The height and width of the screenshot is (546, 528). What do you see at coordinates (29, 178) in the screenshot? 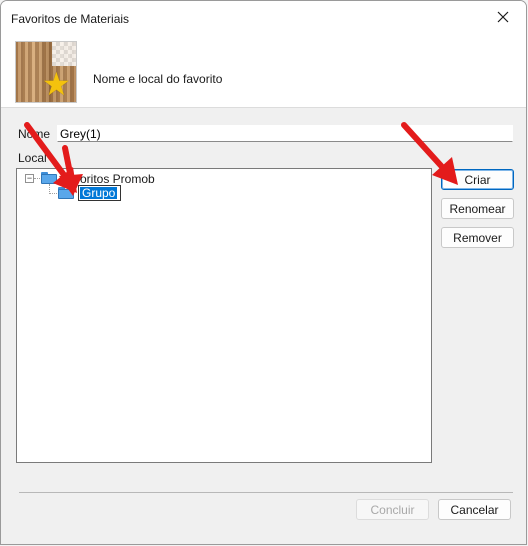
I see `tree-expander-collapse: −` at bounding box center [29, 178].